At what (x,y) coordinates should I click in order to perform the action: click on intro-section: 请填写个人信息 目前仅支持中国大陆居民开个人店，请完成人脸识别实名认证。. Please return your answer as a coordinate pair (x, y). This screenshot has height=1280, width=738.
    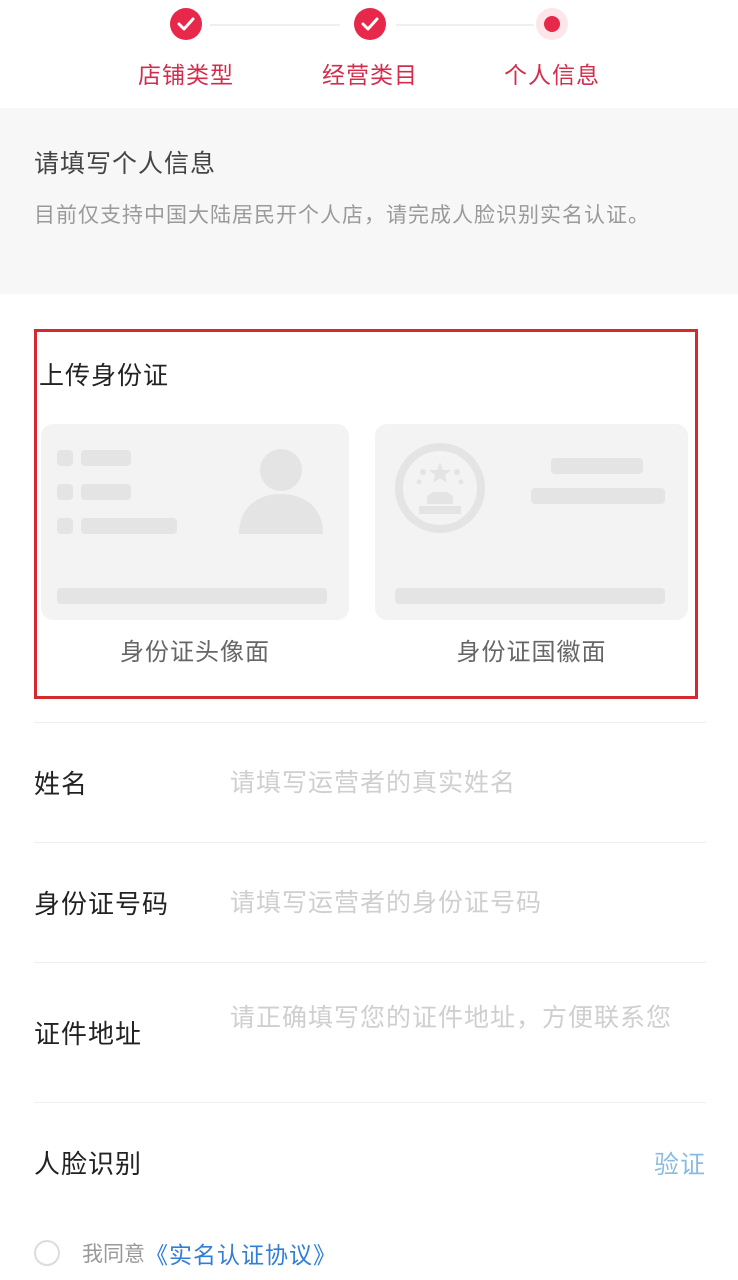
    Looking at the image, I should click on (369, 201).